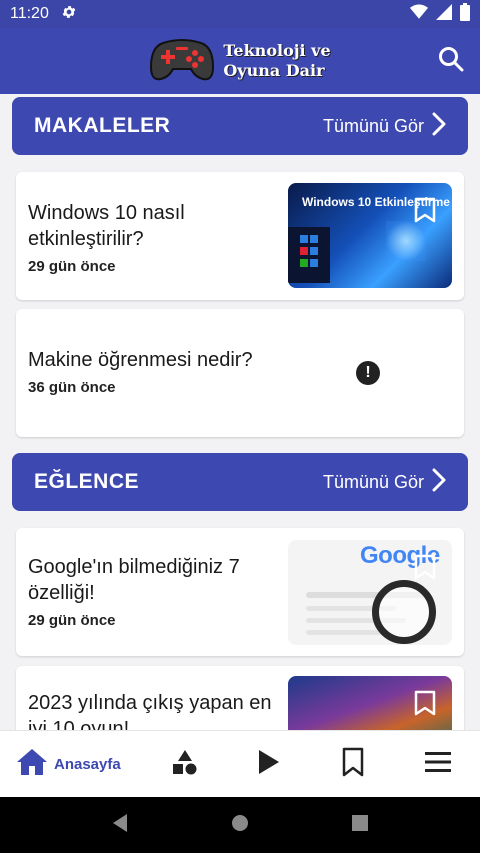 The height and width of the screenshot is (853, 480). What do you see at coordinates (87, 764) in the screenshot?
I see `nav-home-label: Anasayfa` at bounding box center [87, 764].